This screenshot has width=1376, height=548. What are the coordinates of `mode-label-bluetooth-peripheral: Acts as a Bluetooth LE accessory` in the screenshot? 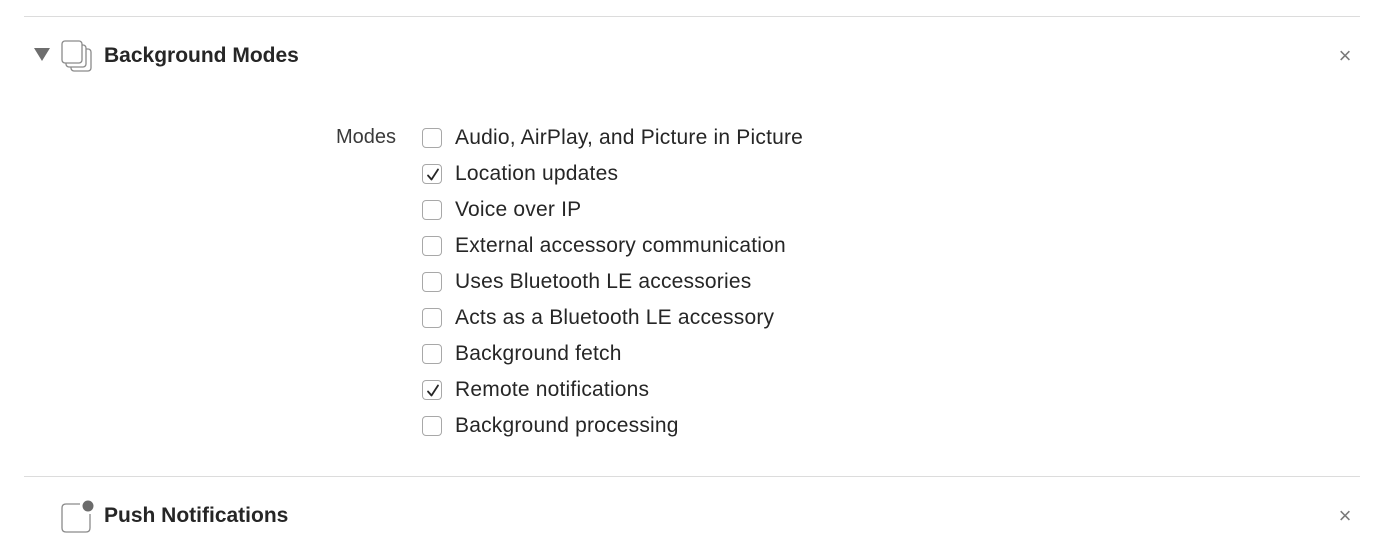 It's located at (614, 318).